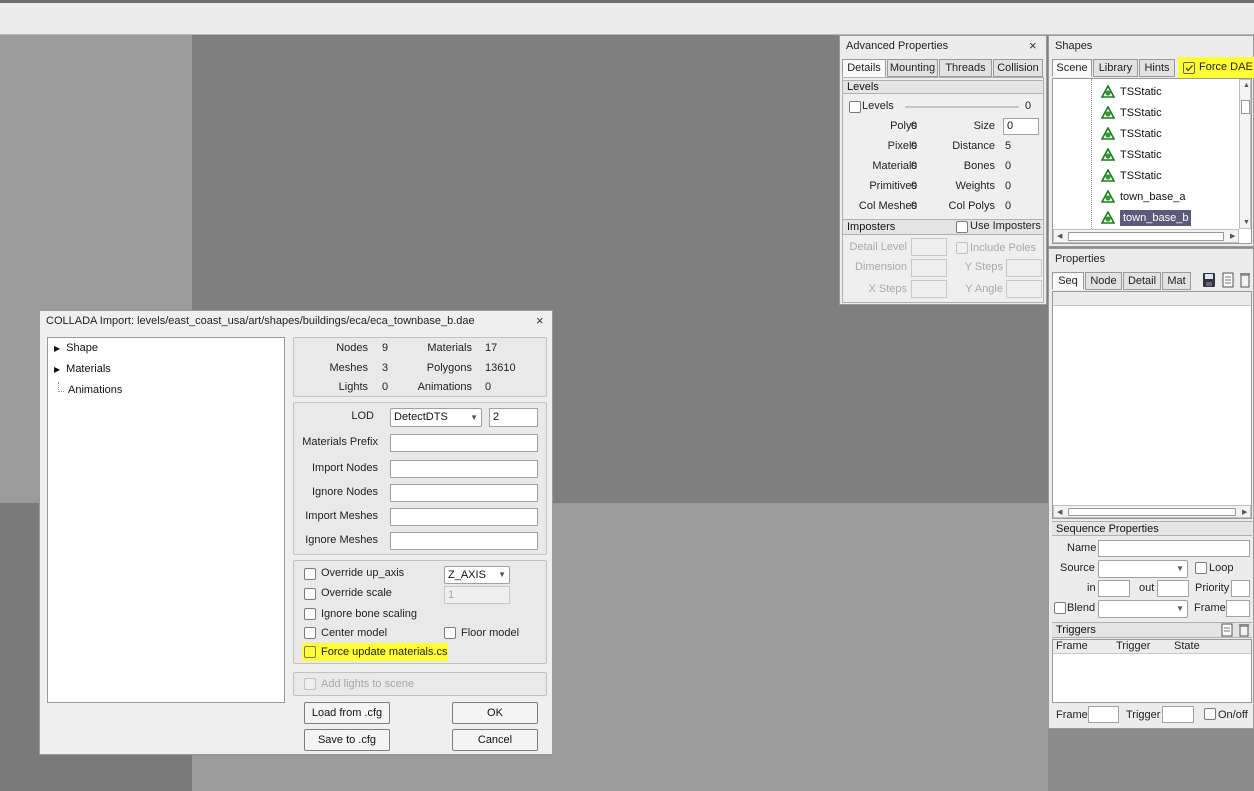 The width and height of the screenshot is (1254, 791). What do you see at coordinates (1021, 126) in the screenshot?
I see `size-input: 0` at bounding box center [1021, 126].